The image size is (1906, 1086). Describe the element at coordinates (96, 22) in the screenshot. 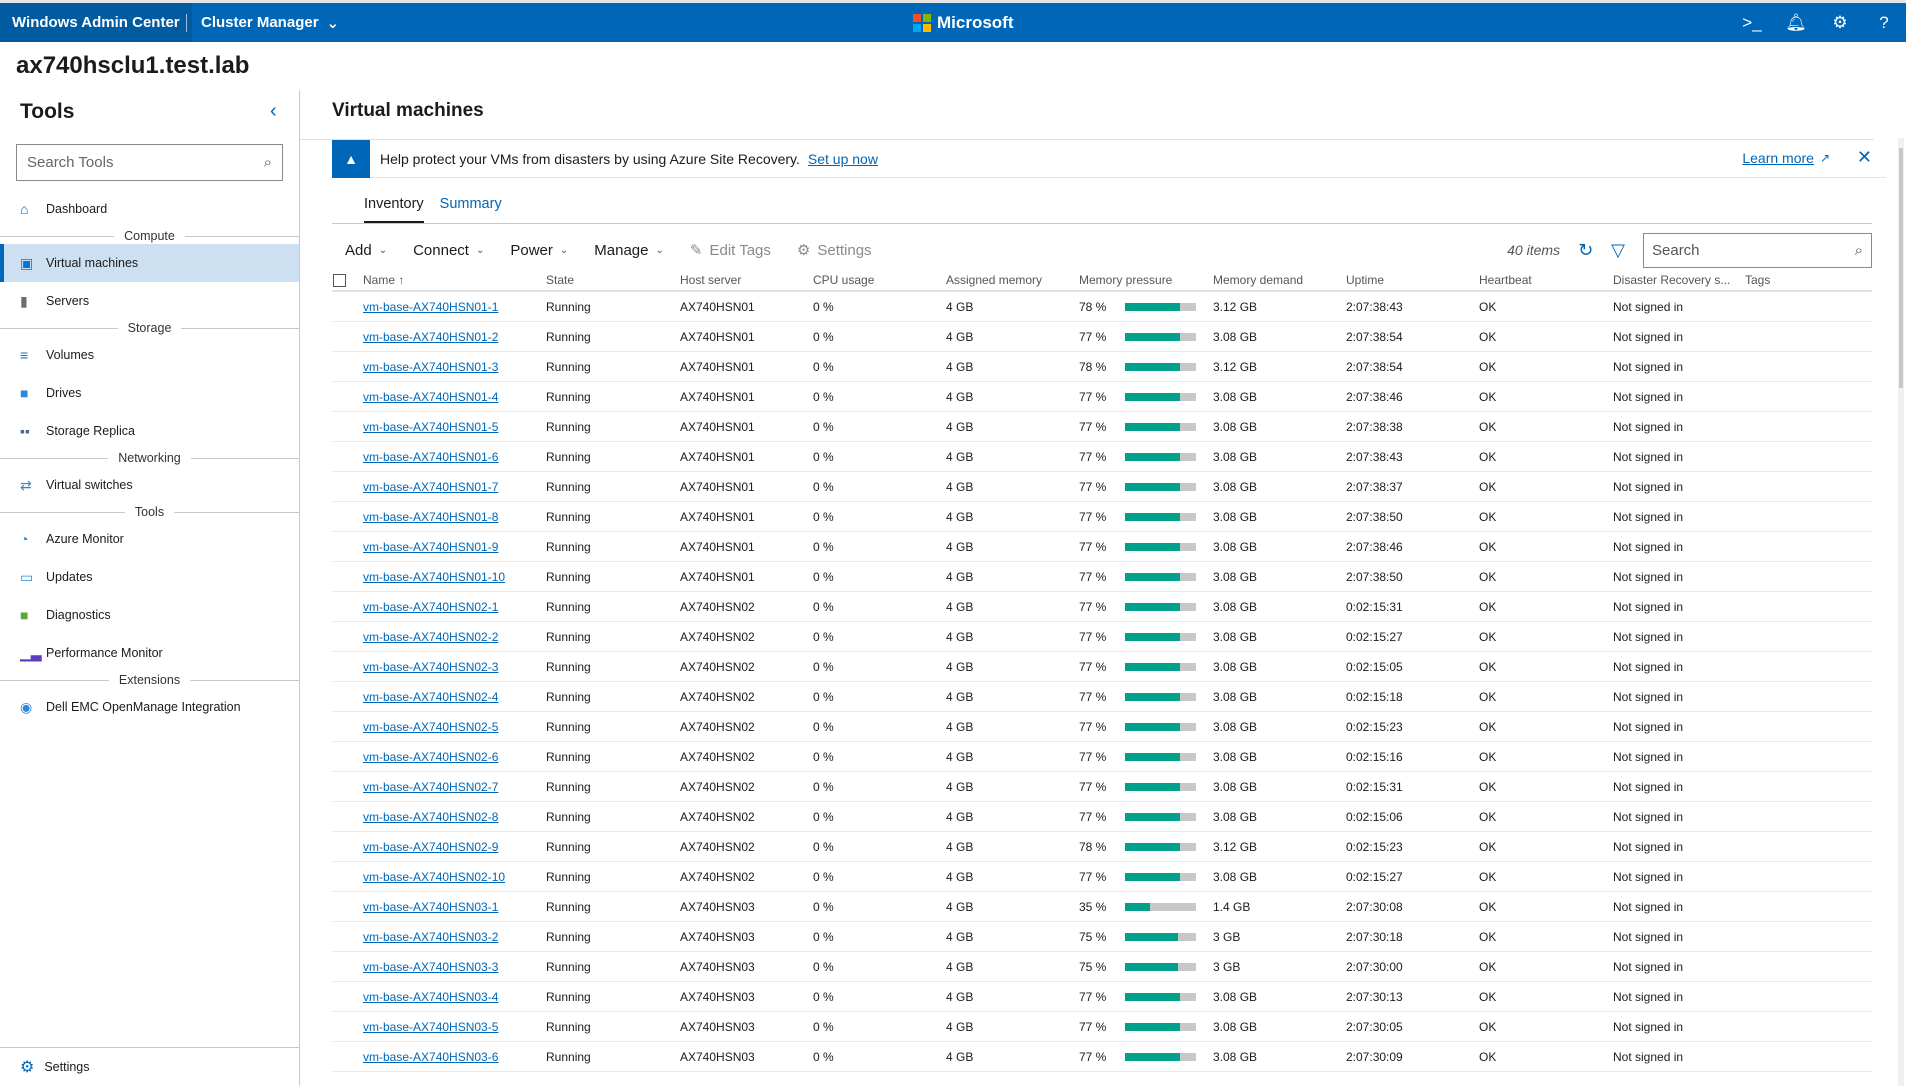

I see `app-title: Windows Admin Center` at that location.